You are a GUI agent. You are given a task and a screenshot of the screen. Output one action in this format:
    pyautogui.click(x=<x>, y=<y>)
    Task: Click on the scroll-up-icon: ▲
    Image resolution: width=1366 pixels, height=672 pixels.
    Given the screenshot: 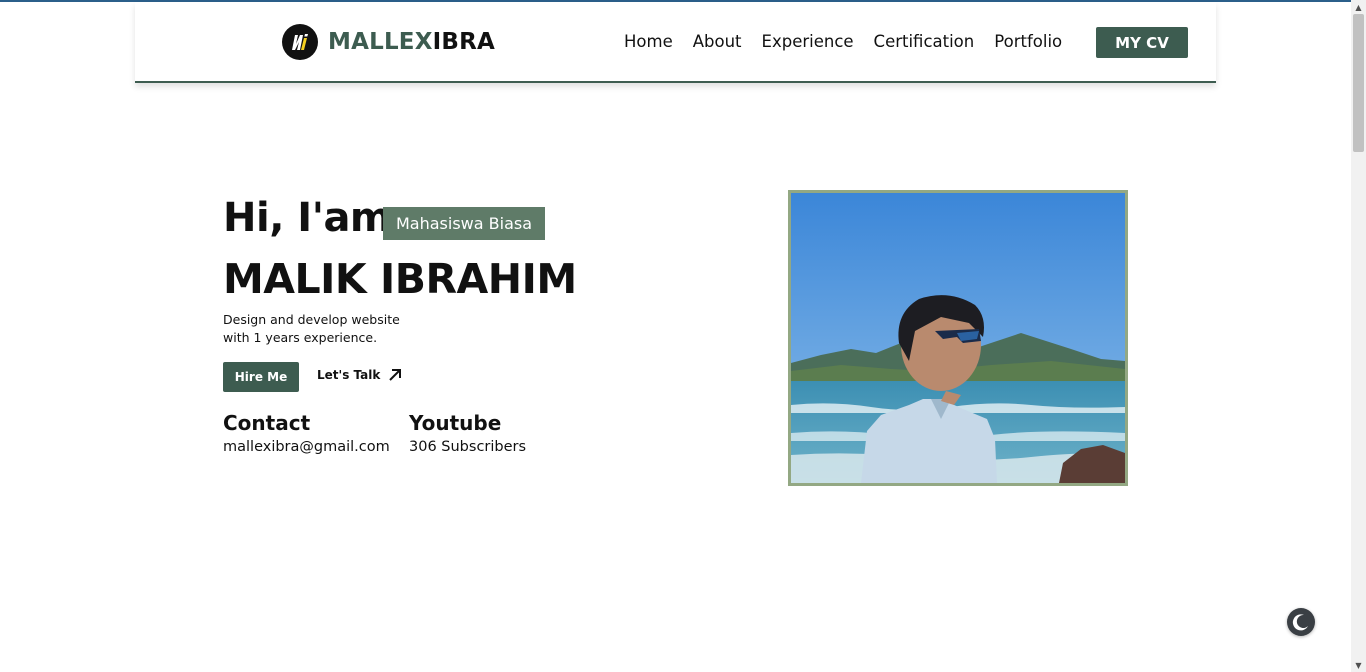 What is the action you would take?
    pyautogui.click(x=1358, y=7)
    